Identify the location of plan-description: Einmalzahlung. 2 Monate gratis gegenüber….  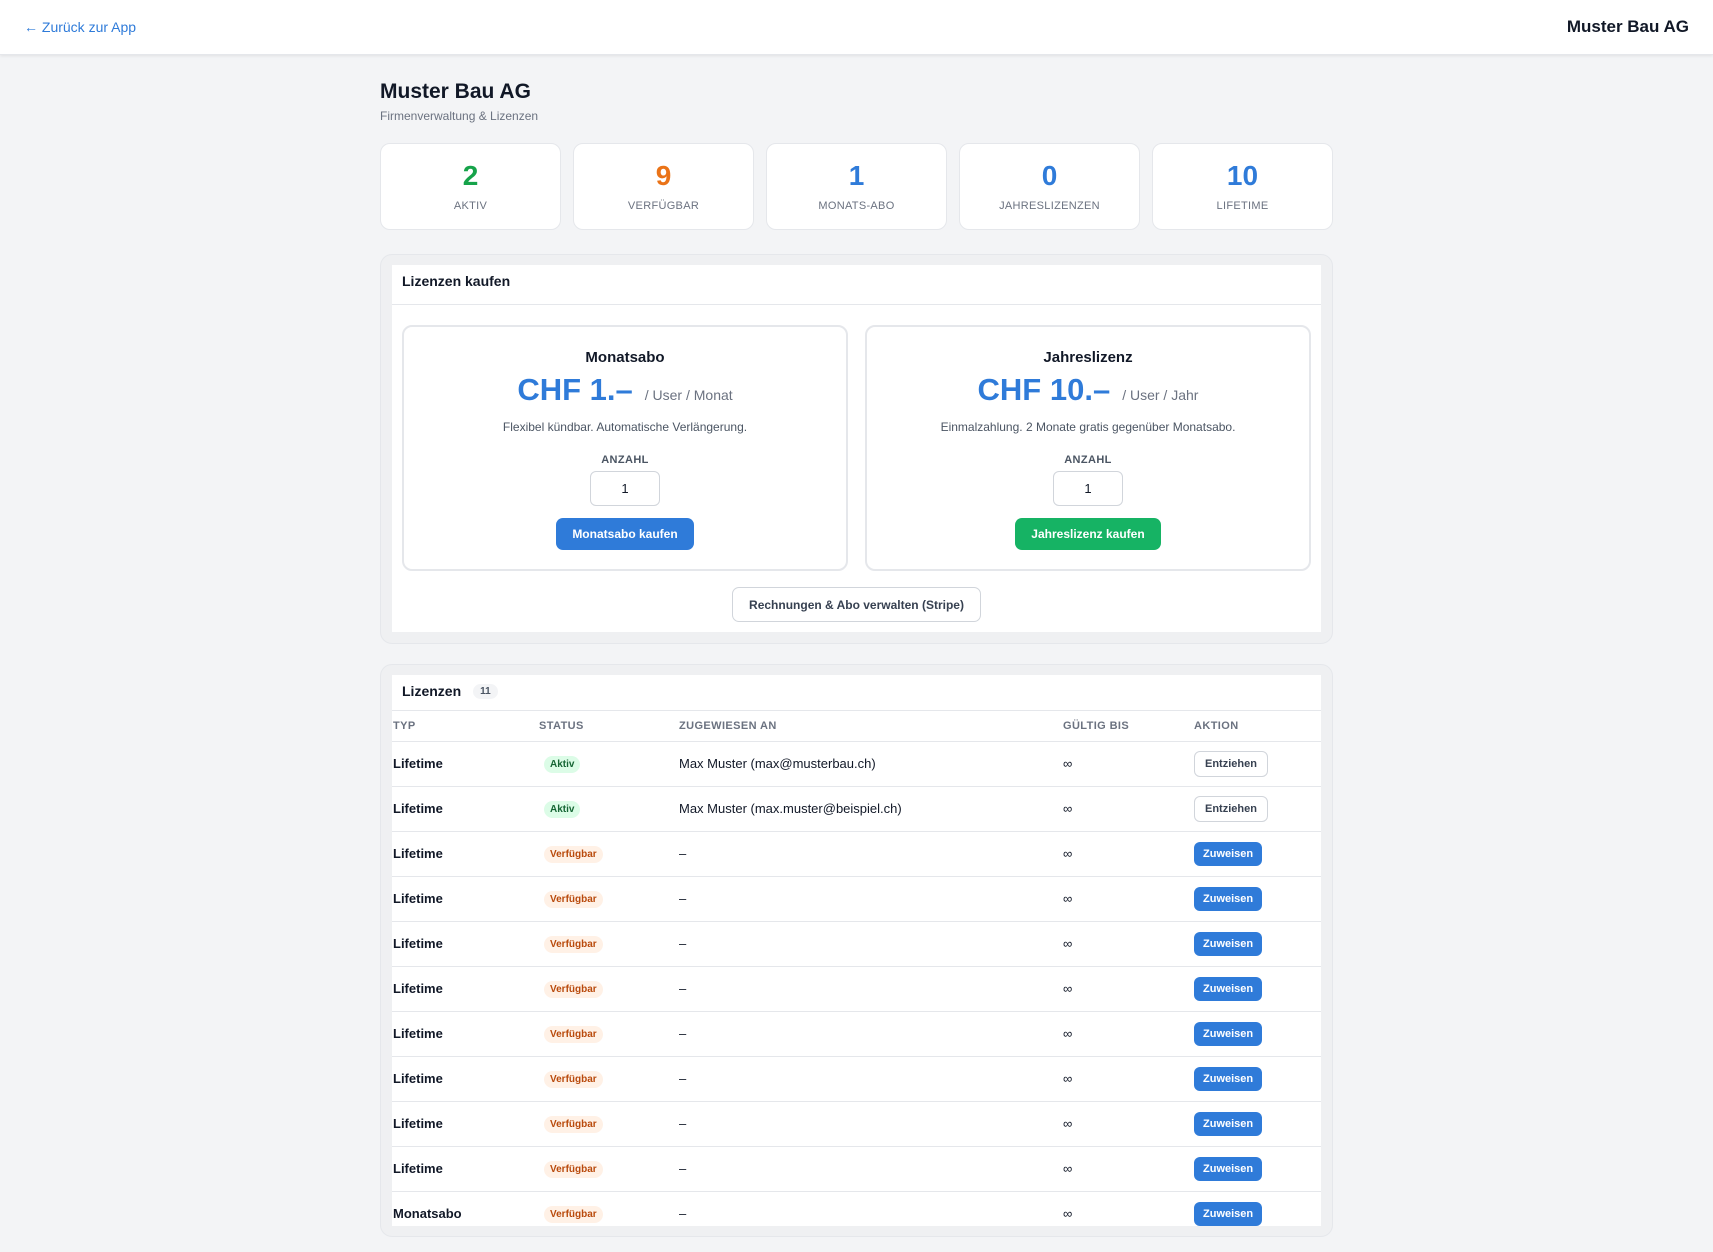
(1088, 427).